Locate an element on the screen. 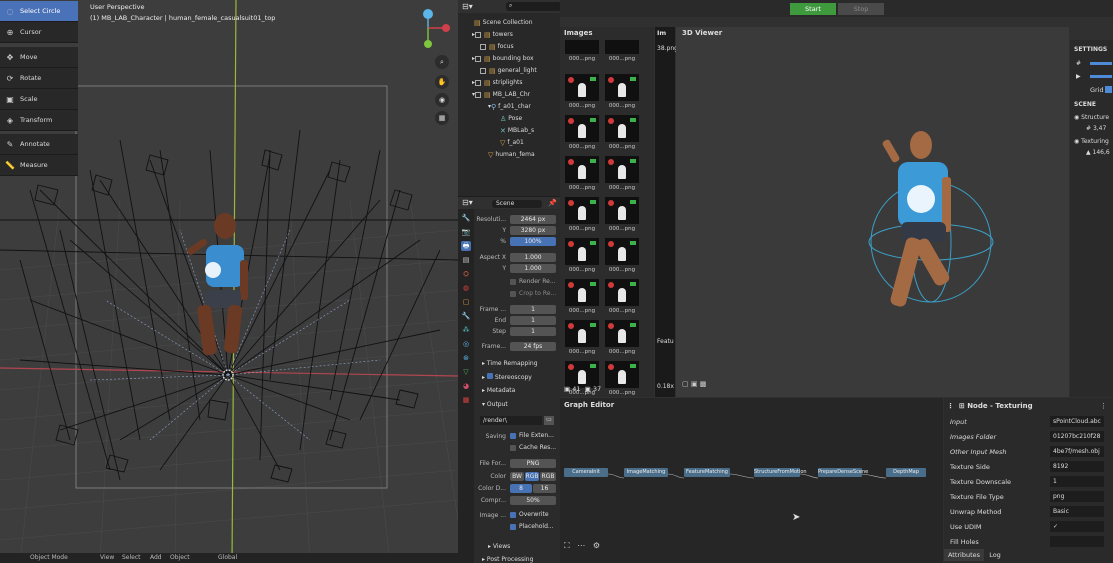 The height and width of the screenshot is (563, 1113). scene-tab-icon: ⛭ is located at coordinates (466, 274).